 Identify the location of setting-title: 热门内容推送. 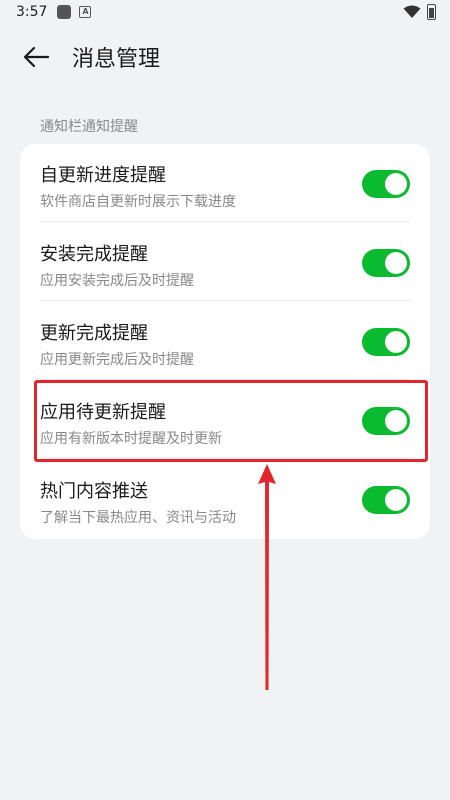
(94, 491).